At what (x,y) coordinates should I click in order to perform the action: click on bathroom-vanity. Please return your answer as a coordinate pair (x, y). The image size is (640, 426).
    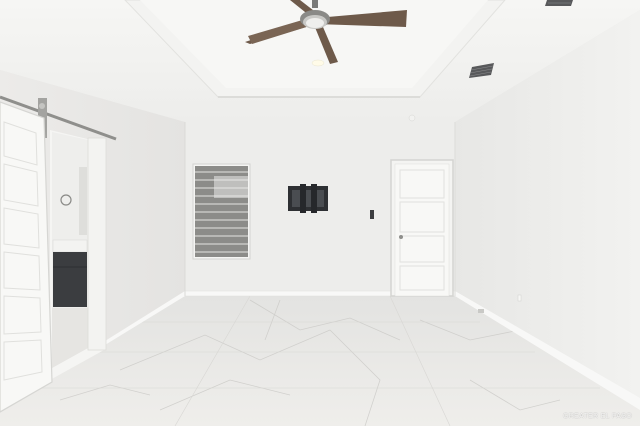
    Looking at the image, I should click on (70, 279).